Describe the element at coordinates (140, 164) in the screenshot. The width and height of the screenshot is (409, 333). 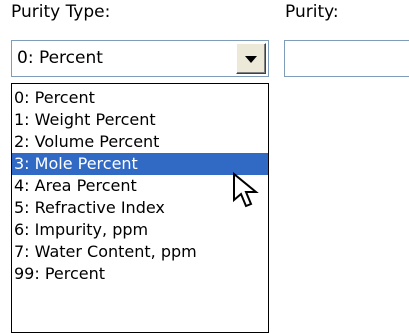
I see `option-mole-percent: 3: Mole Percent` at that location.